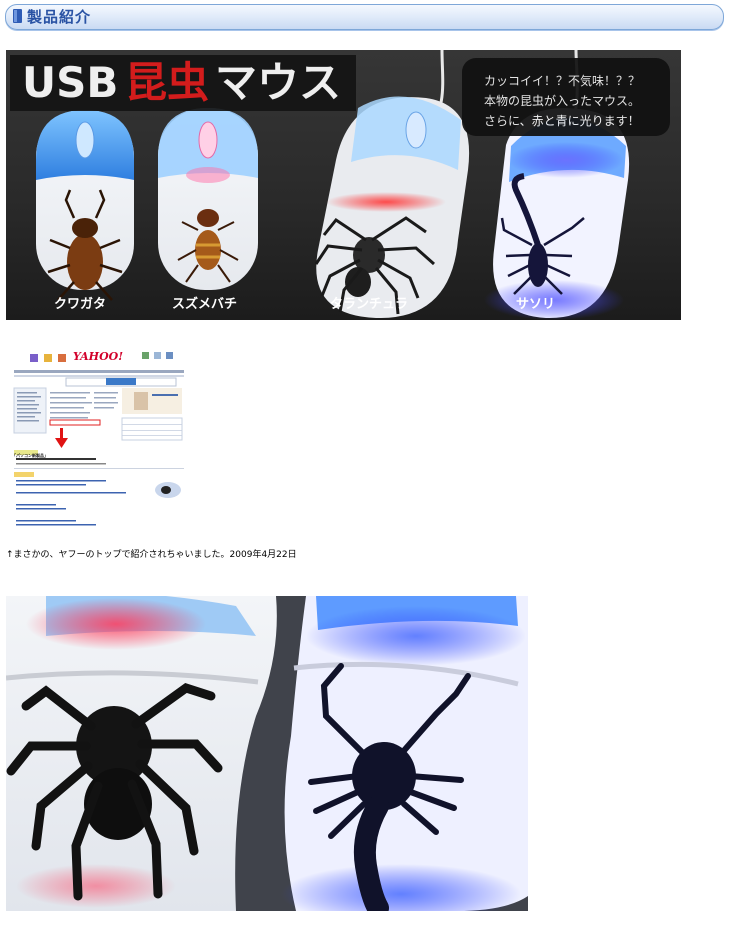  Describe the element at coordinates (536, 304) in the screenshot. I see `label-scorpion: サソリ` at that location.